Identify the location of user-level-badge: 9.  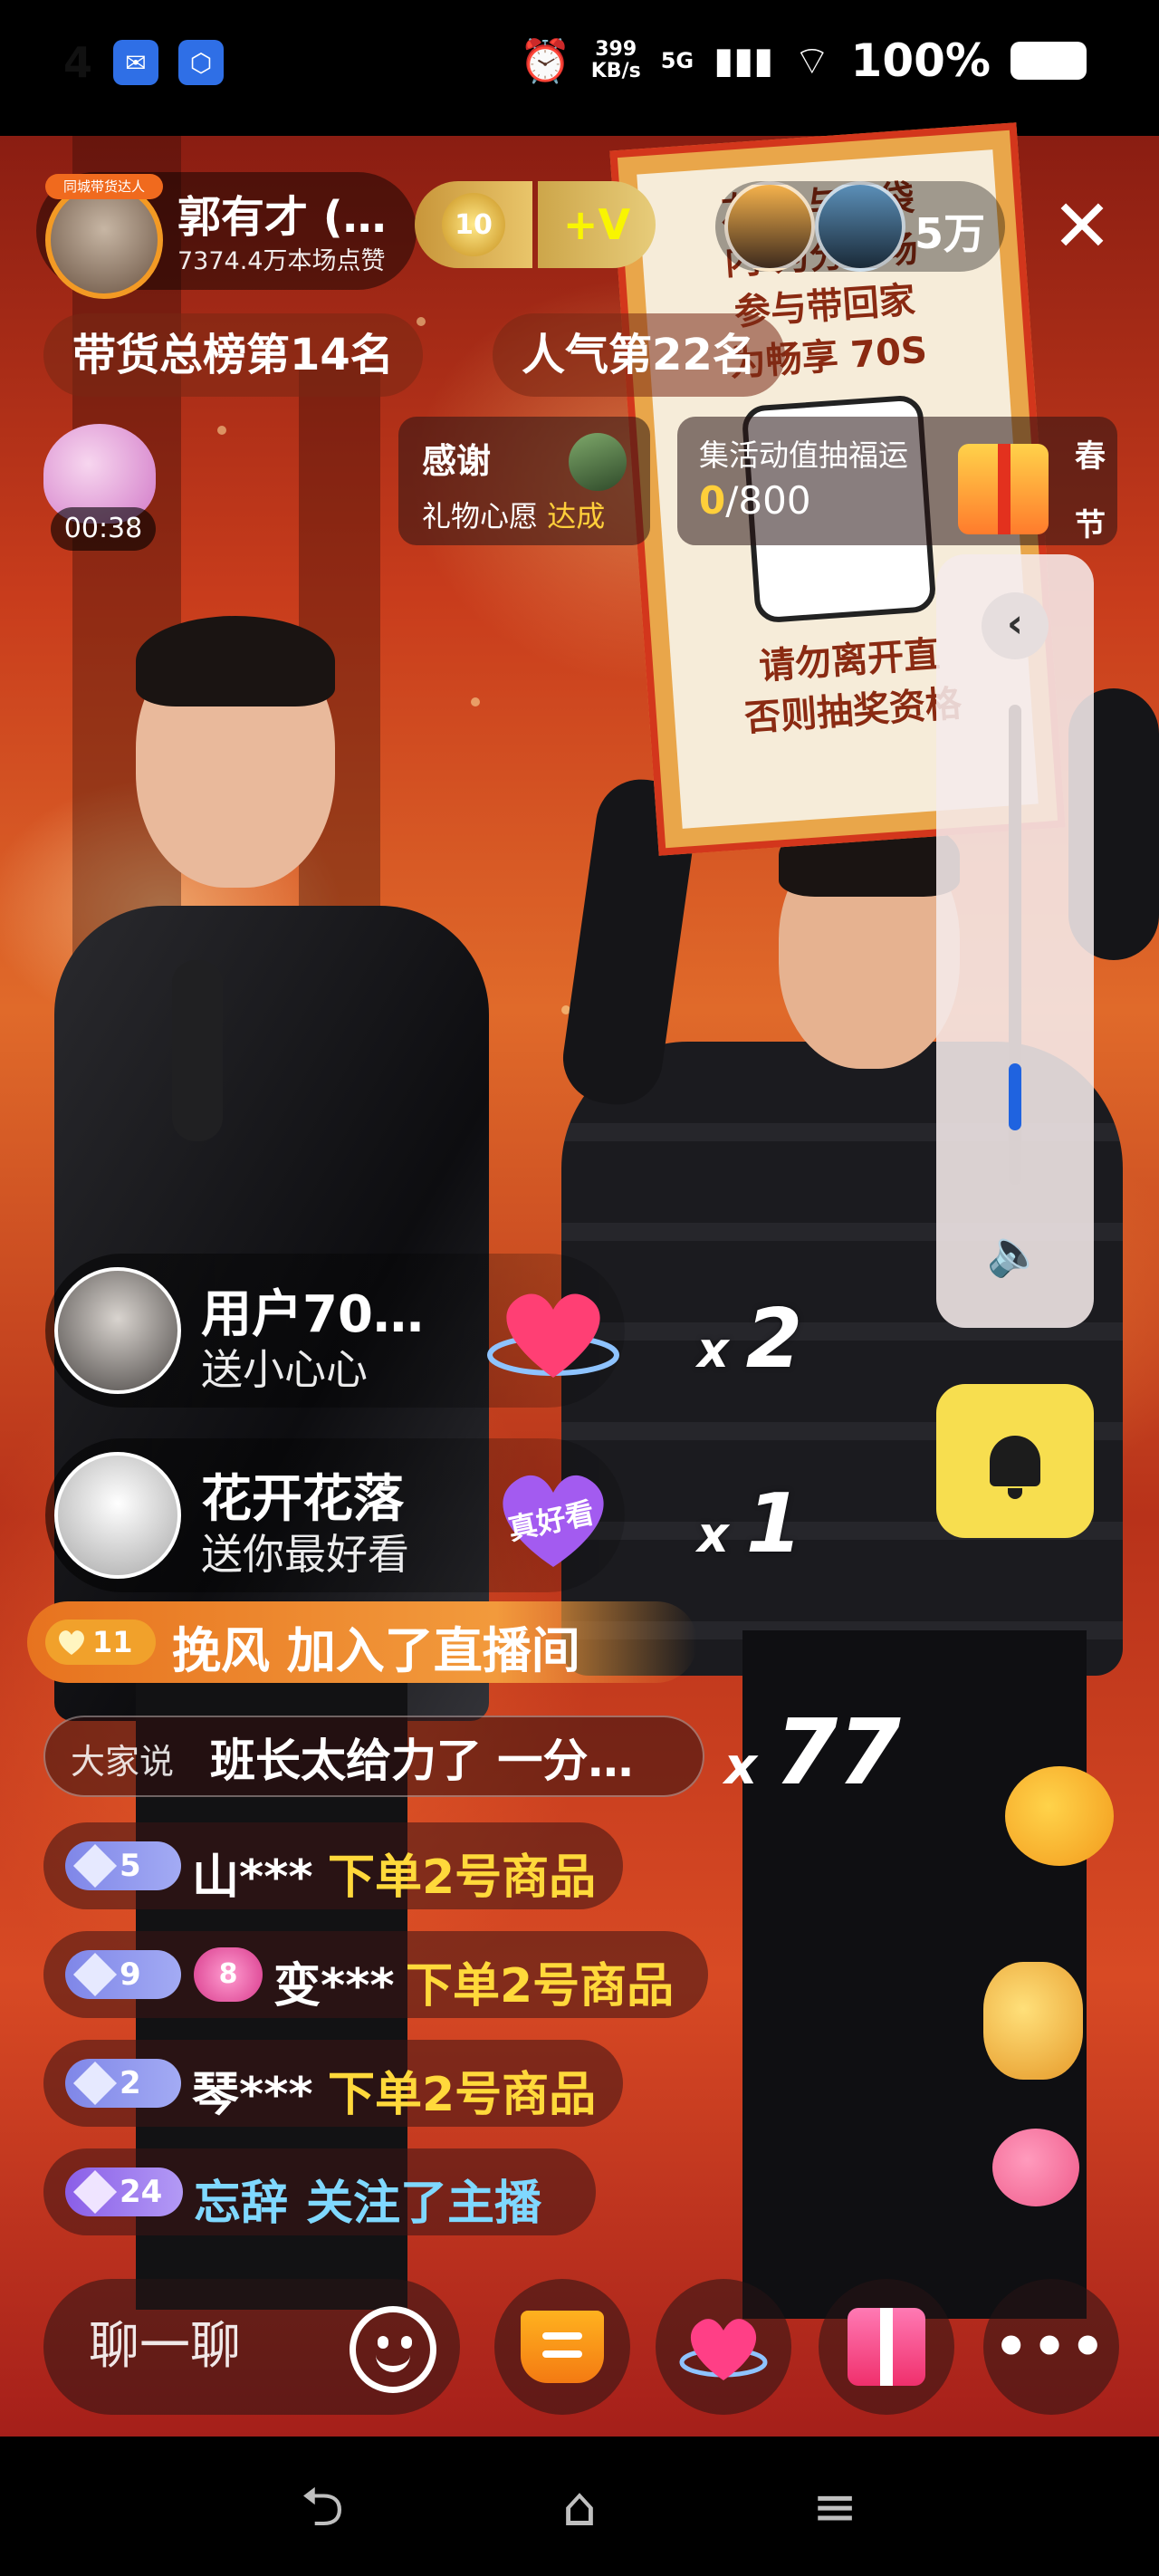
(123, 1974).